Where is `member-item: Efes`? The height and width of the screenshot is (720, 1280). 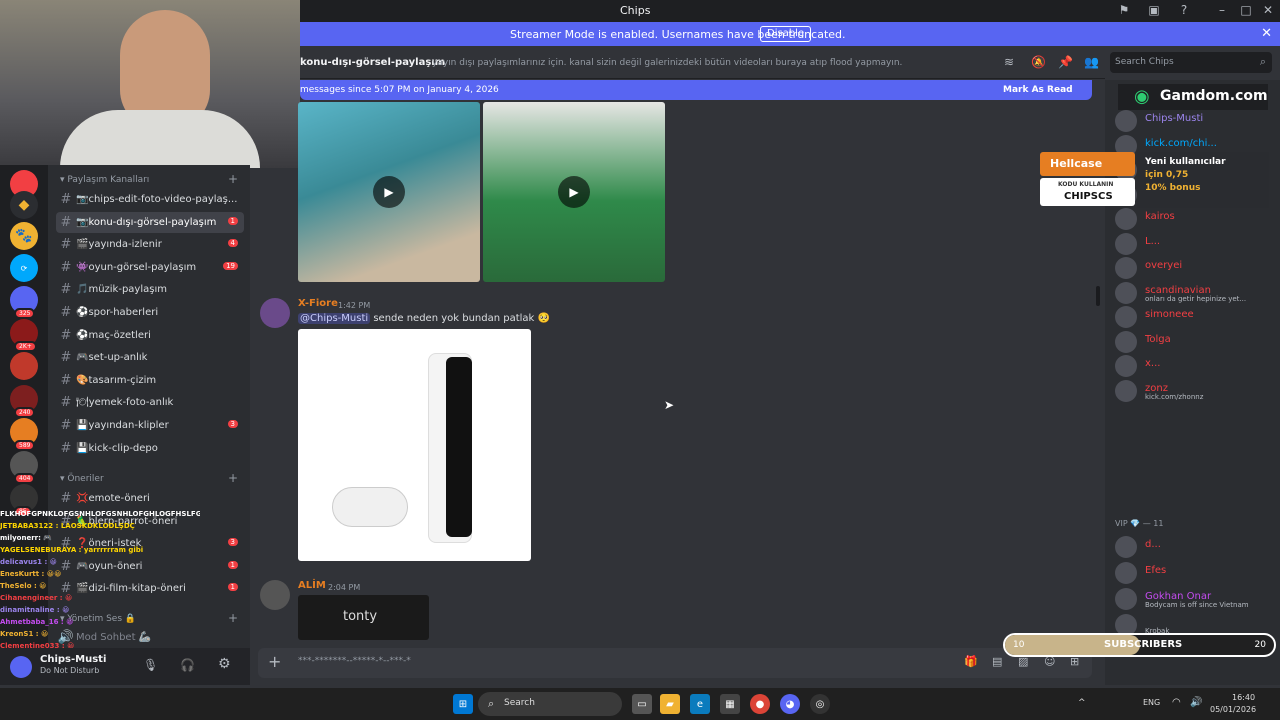 member-item: Efes is located at coordinates (1197, 574).